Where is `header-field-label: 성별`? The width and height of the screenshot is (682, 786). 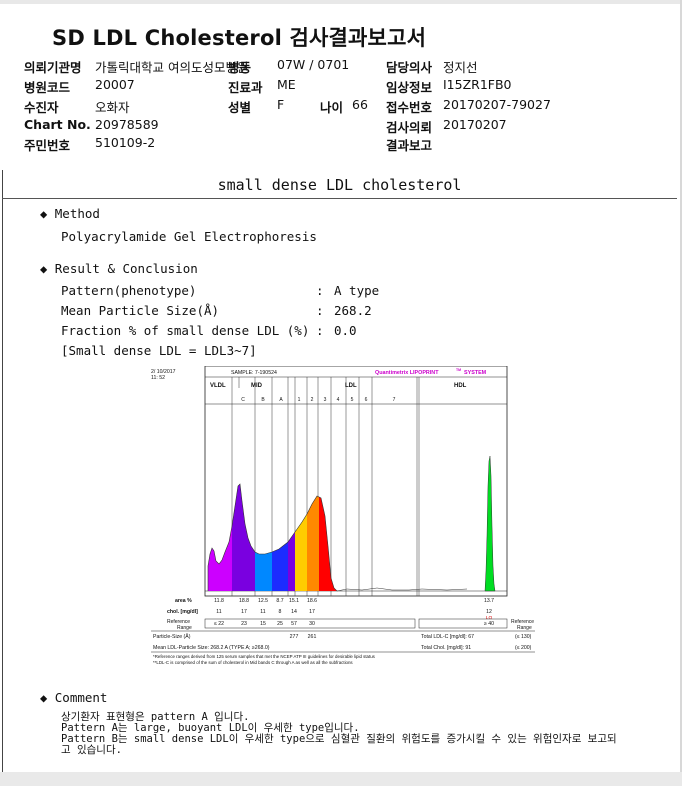 header-field-label: 성별 is located at coordinates (239, 106).